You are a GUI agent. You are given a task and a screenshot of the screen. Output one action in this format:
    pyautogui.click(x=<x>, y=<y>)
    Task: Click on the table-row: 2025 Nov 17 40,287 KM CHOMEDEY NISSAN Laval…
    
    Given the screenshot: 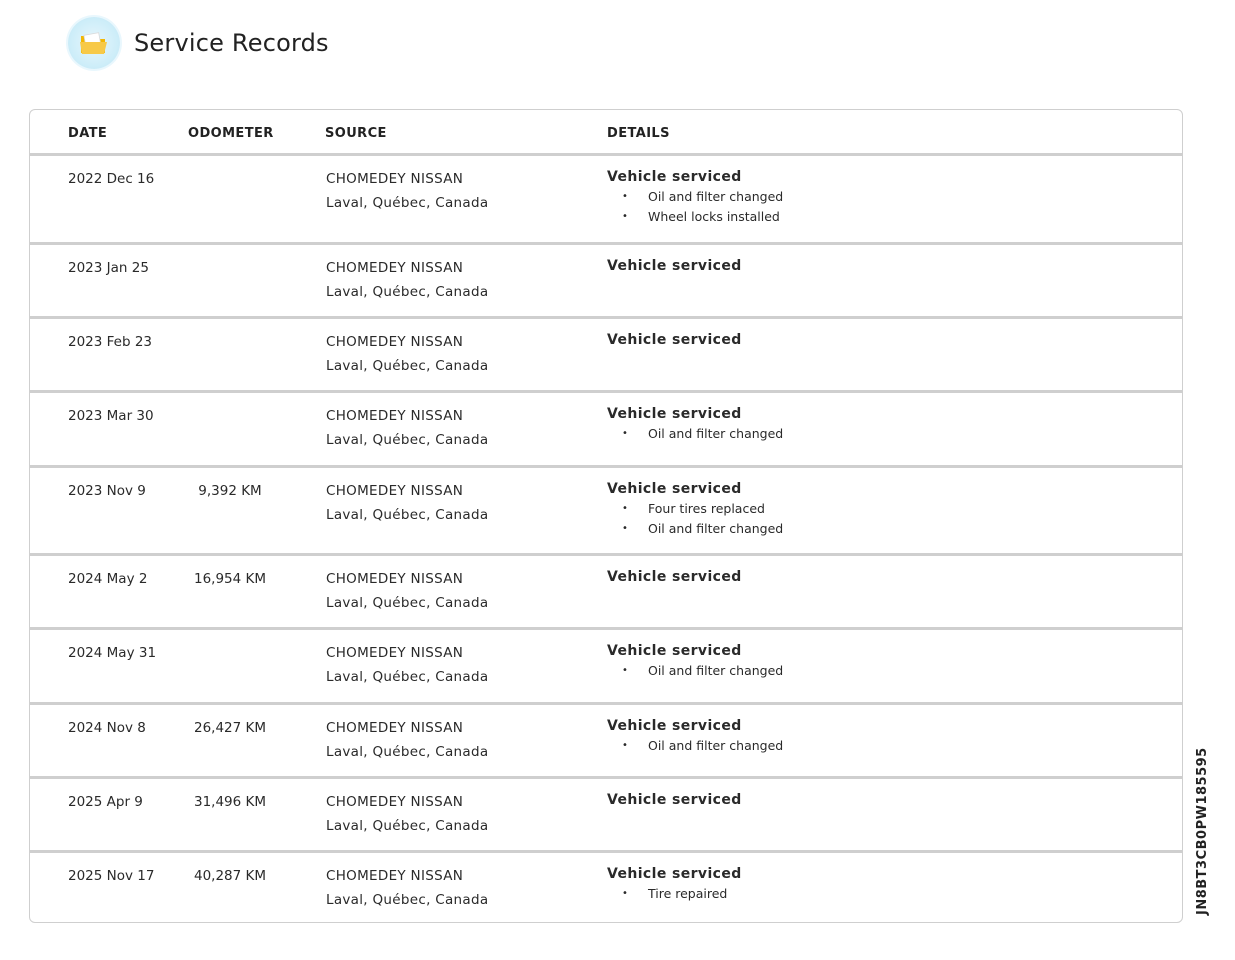 What is the action you would take?
    pyautogui.click(x=606, y=887)
    